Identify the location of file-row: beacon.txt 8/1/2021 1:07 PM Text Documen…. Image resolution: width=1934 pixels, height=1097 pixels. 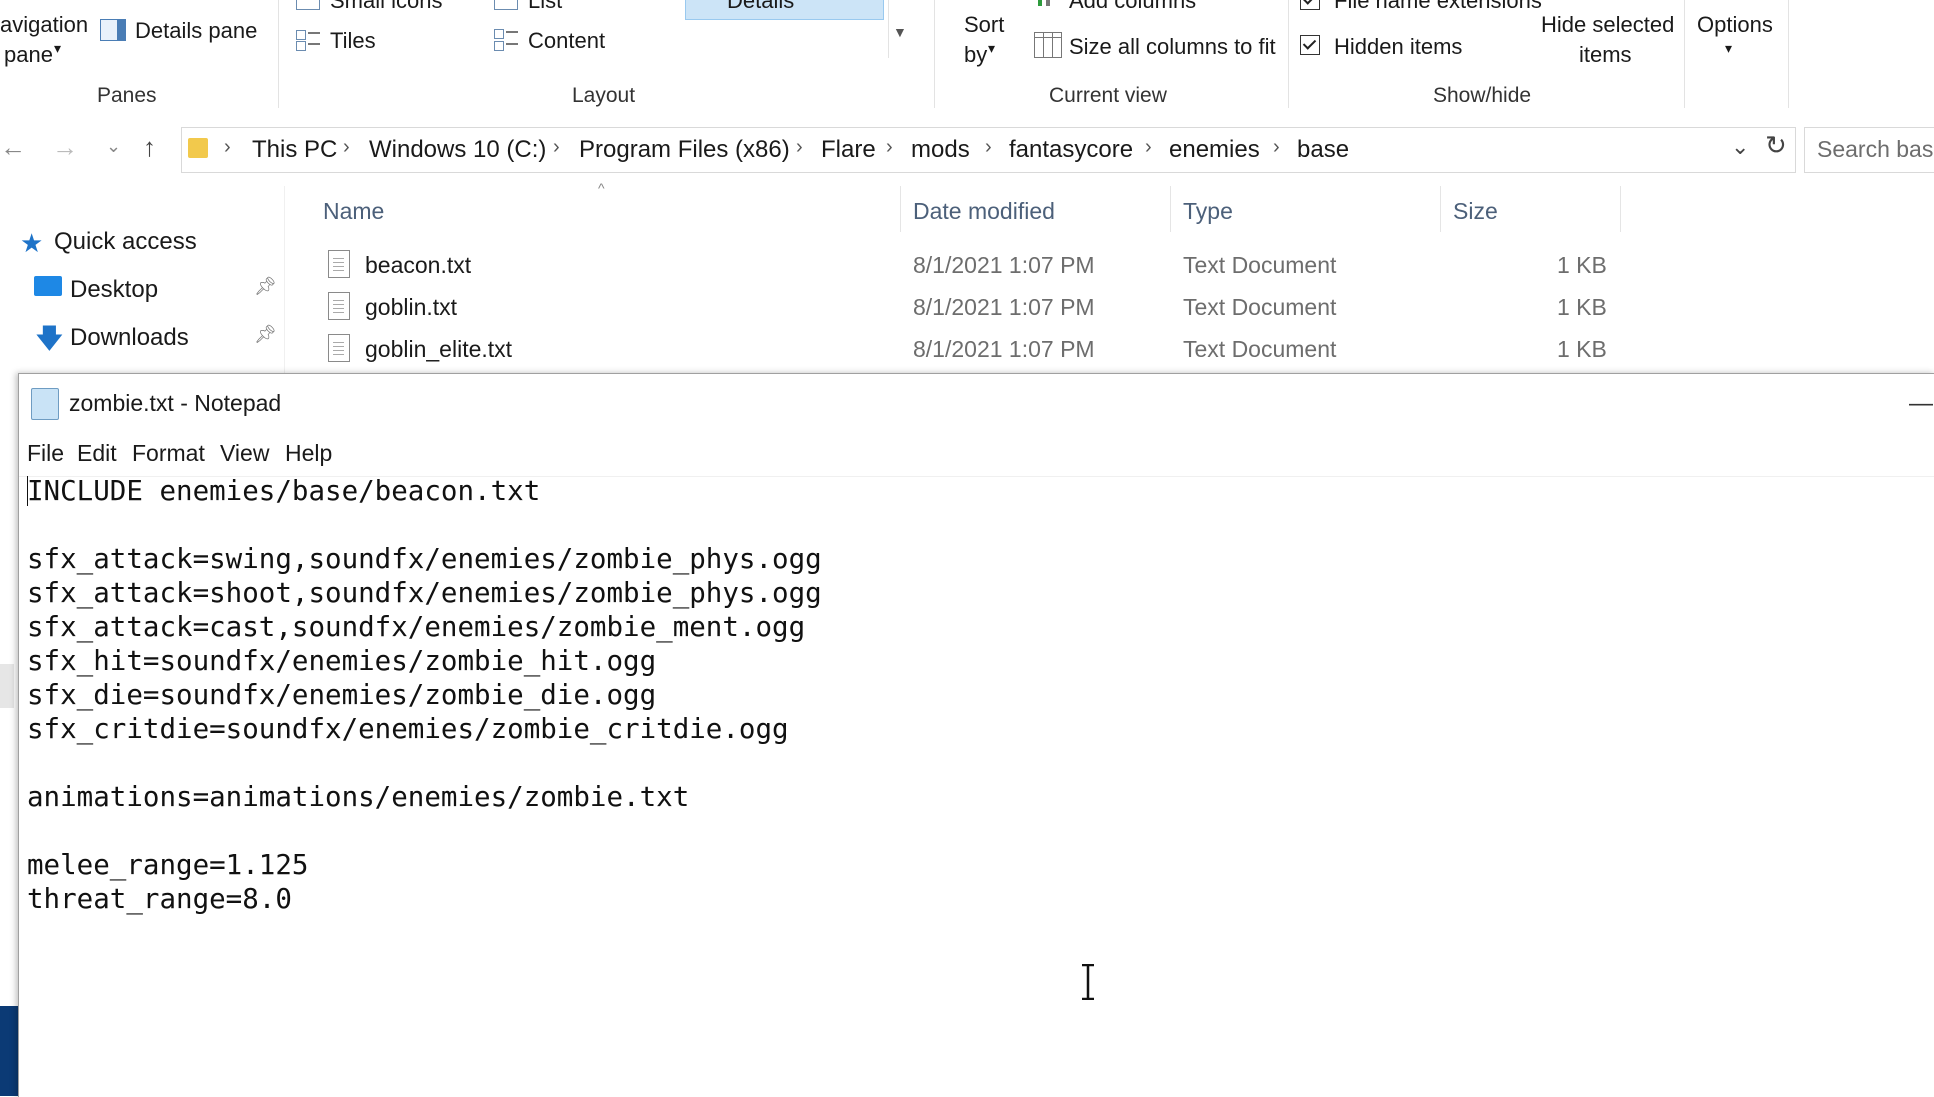
(970, 265).